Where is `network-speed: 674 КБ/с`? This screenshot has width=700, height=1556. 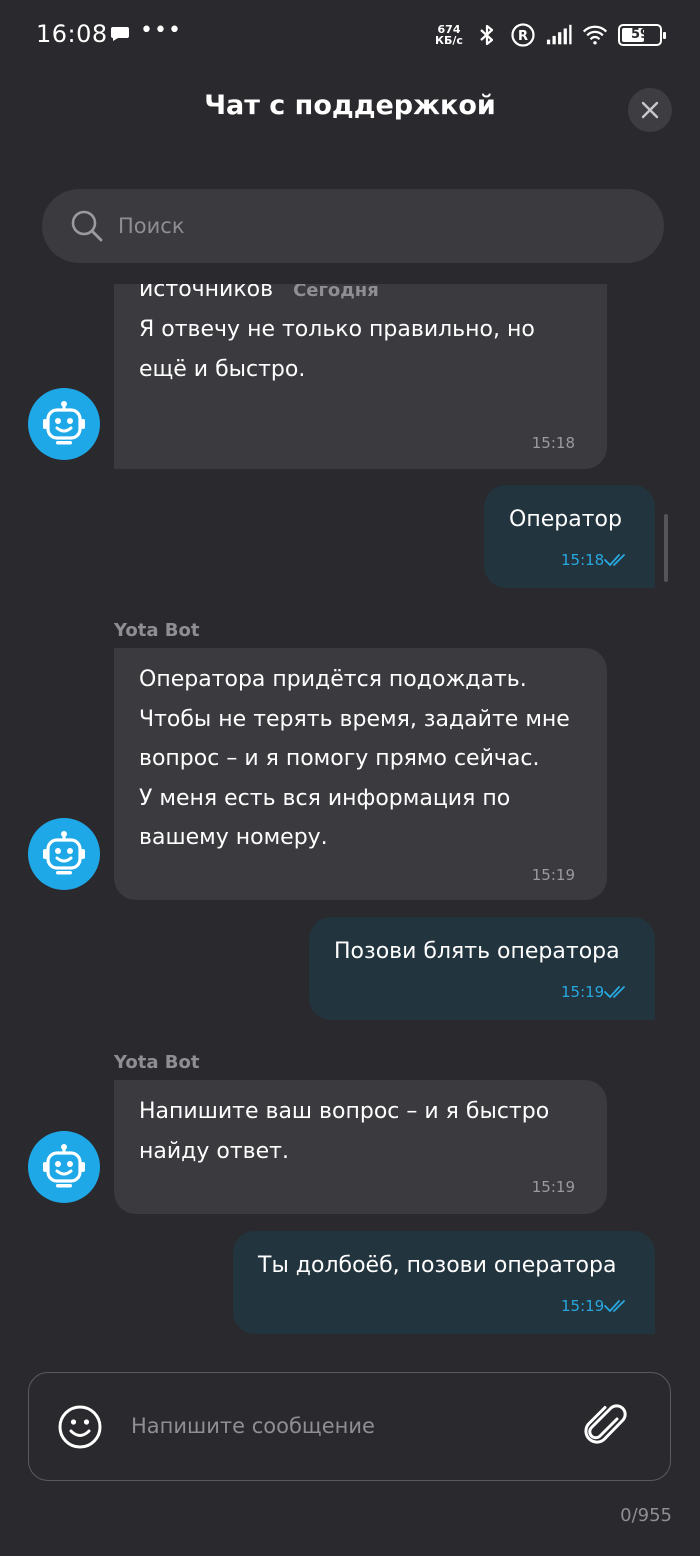
network-speed: 674 КБ/с is located at coordinates (449, 35).